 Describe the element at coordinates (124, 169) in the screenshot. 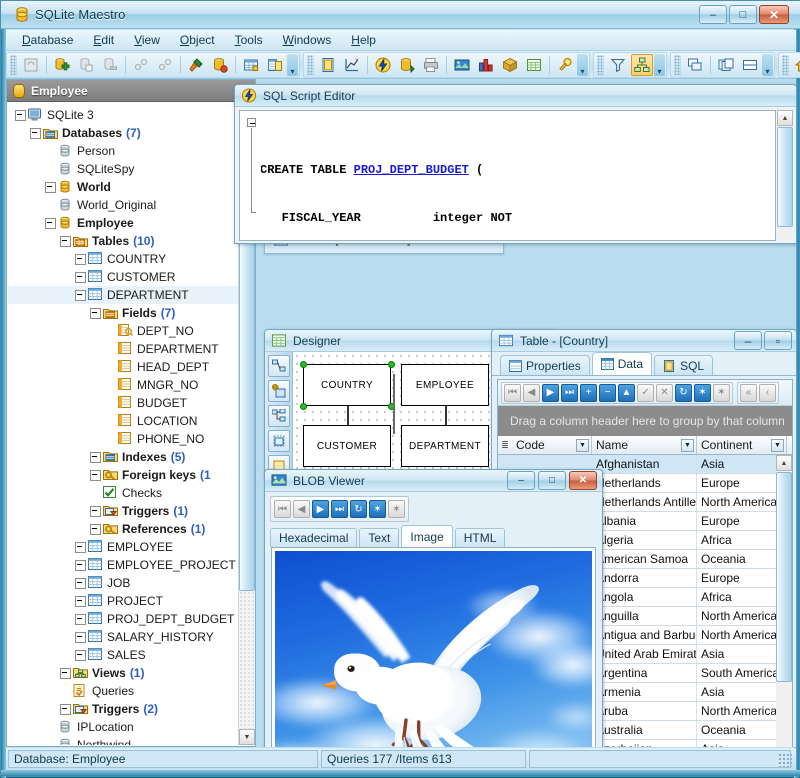

I see `tree-node-sqlitespy: SQLiteSpy` at that location.